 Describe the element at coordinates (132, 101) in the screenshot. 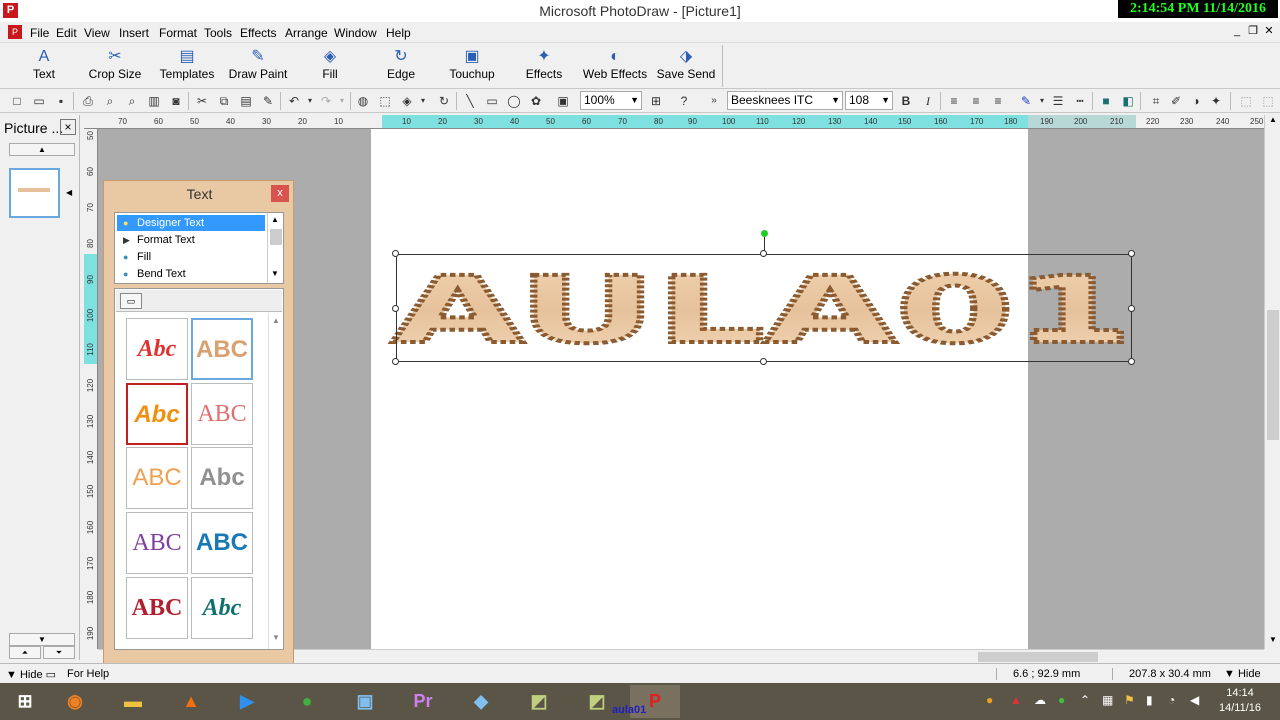

I see `find-icon: ⌕` at that location.